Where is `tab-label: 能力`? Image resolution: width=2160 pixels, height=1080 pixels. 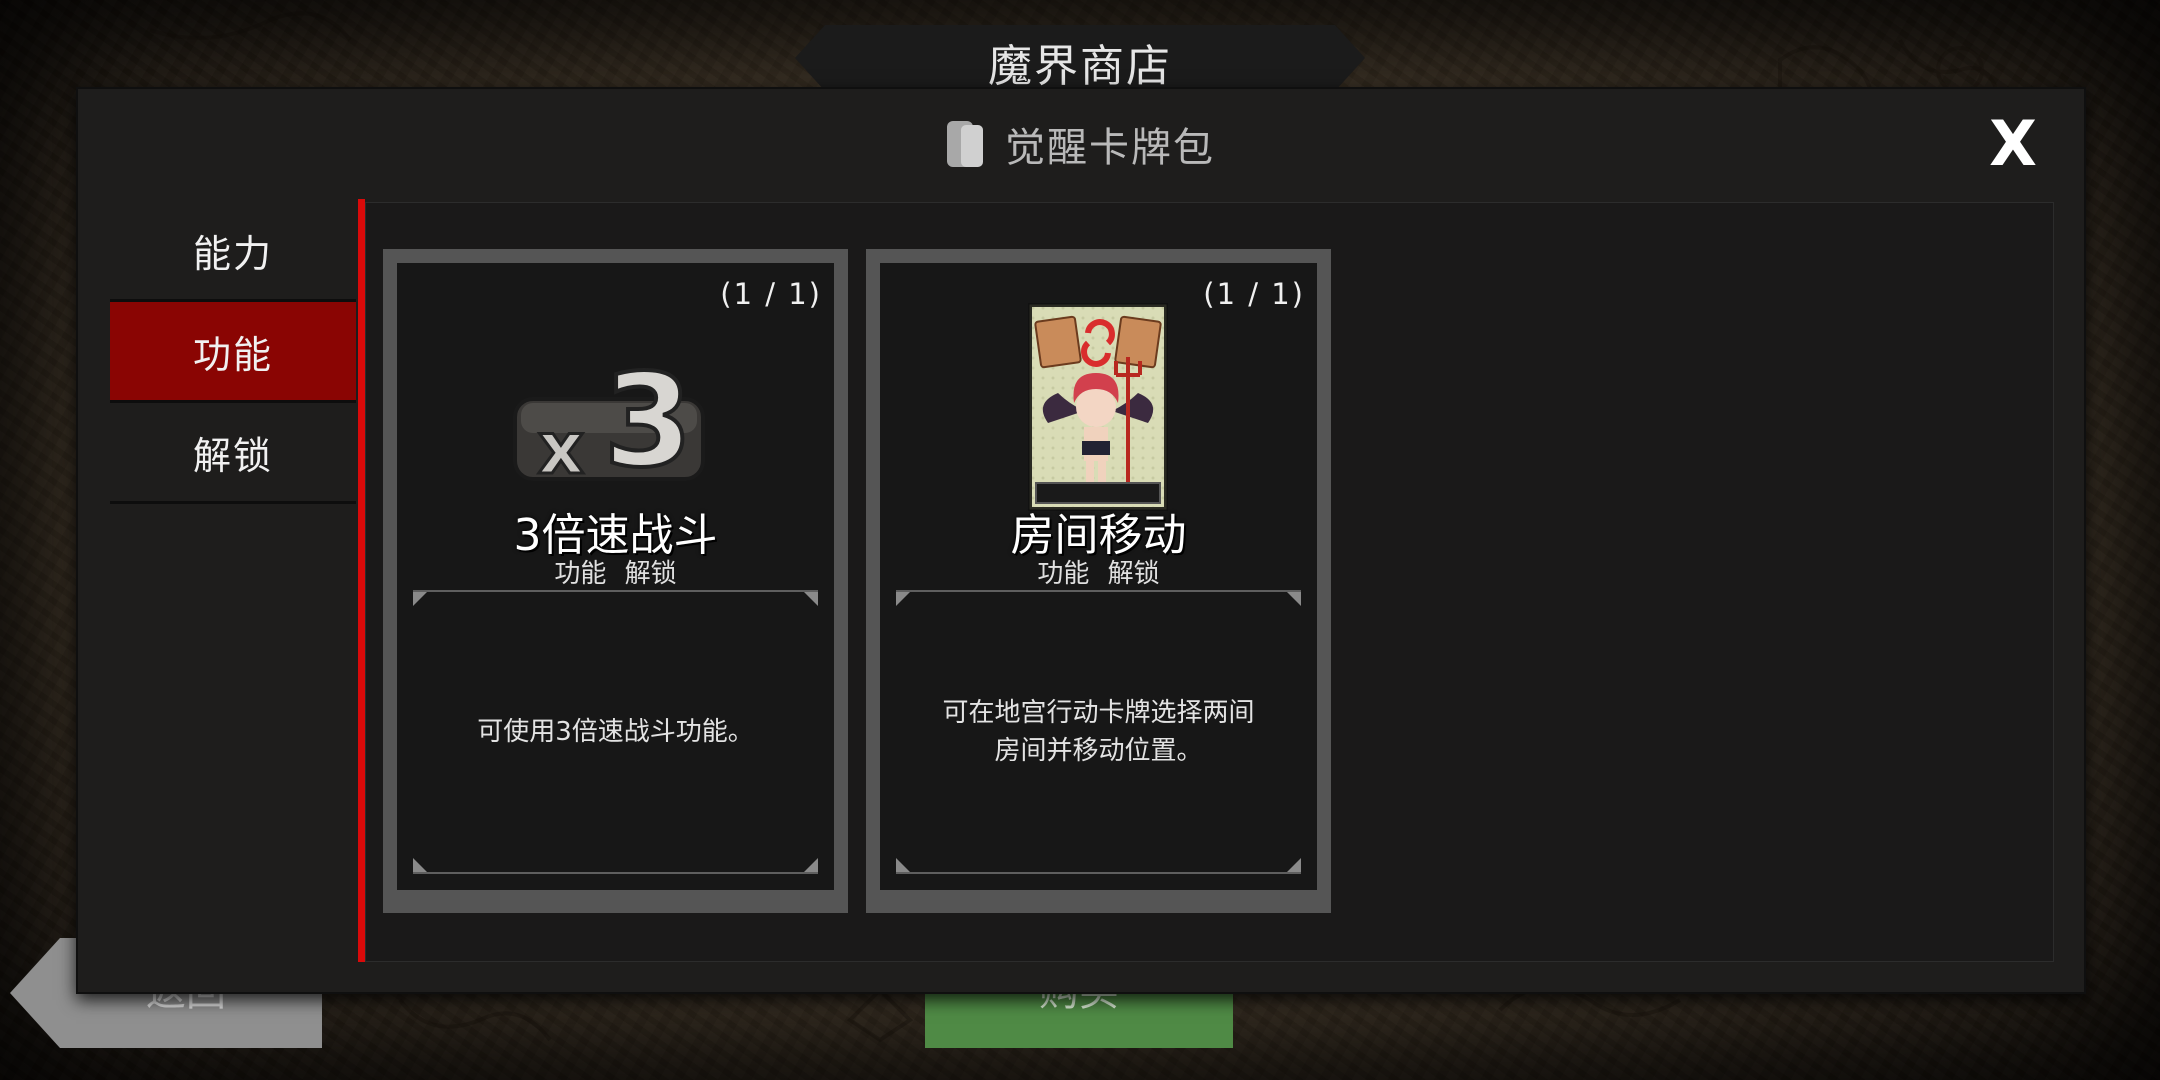 tab-label: 能力 is located at coordinates (232, 253).